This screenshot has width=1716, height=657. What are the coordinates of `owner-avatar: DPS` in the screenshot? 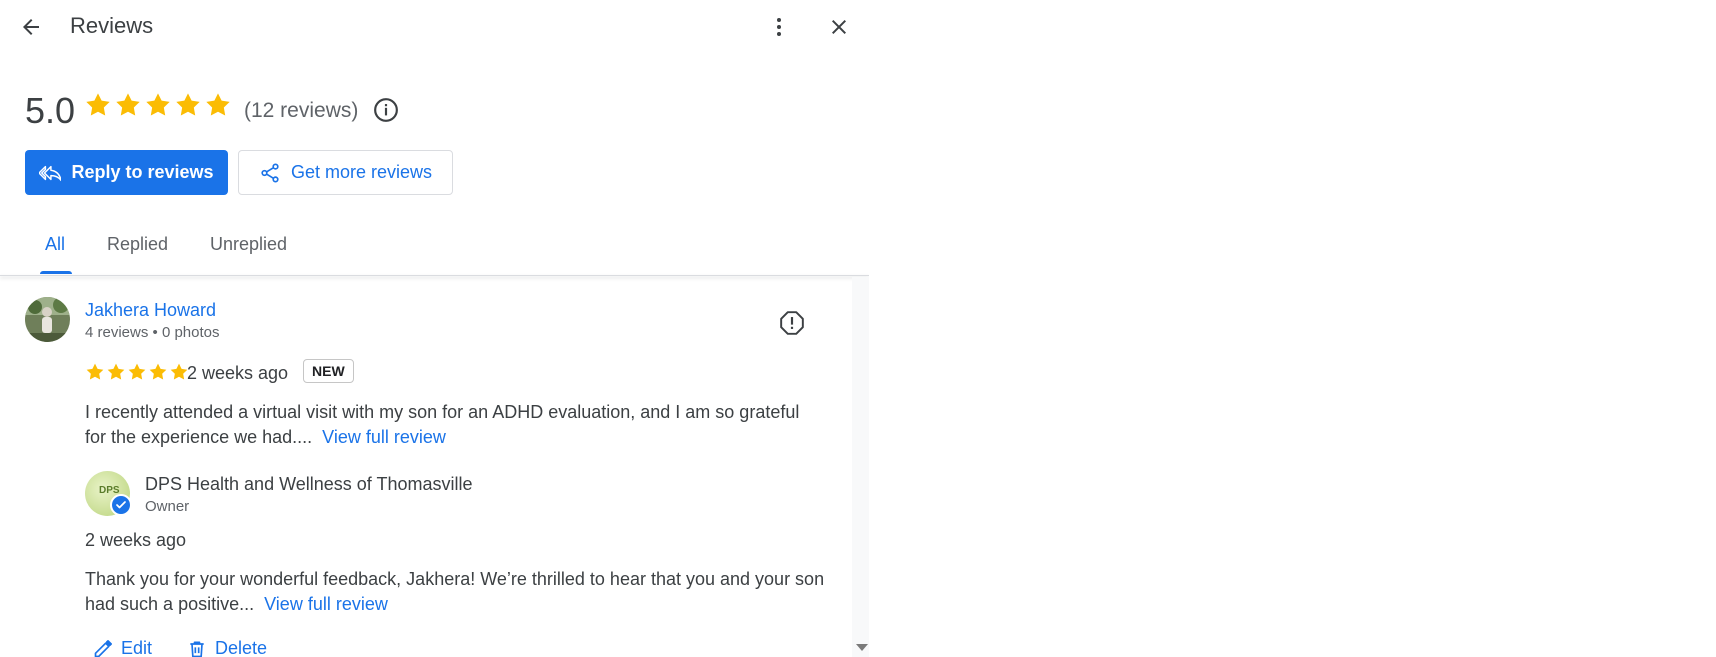 It's located at (108, 493).